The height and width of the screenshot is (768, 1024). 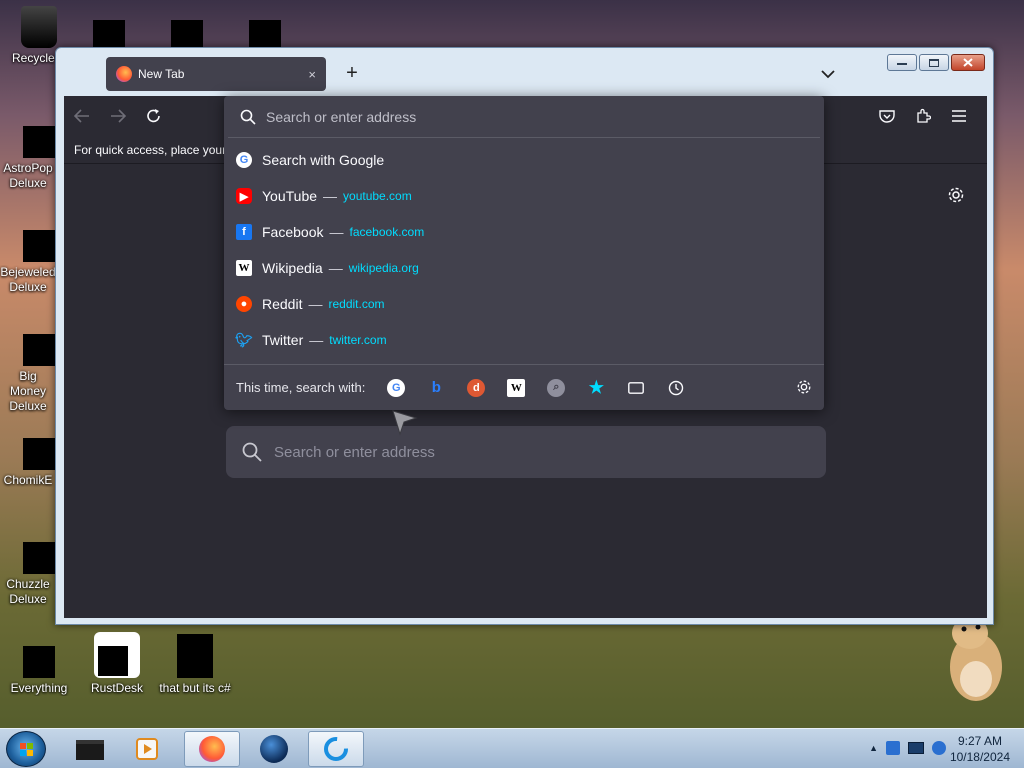 I want to click on clock-date: 10/18/2024, so click(x=979, y=757).